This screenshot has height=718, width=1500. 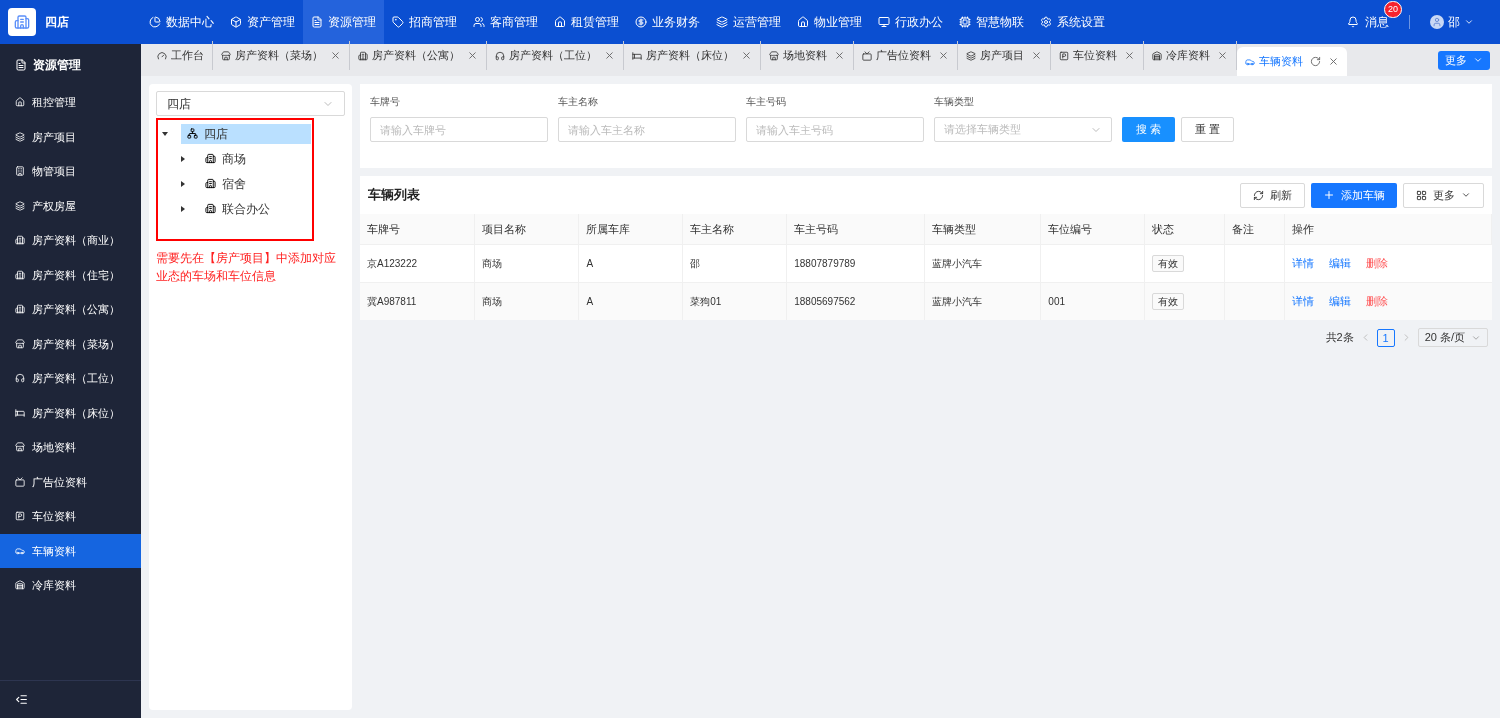 What do you see at coordinates (1354, 195) in the screenshot?
I see `add-vehicle-button: 添加车辆` at bounding box center [1354, 195].